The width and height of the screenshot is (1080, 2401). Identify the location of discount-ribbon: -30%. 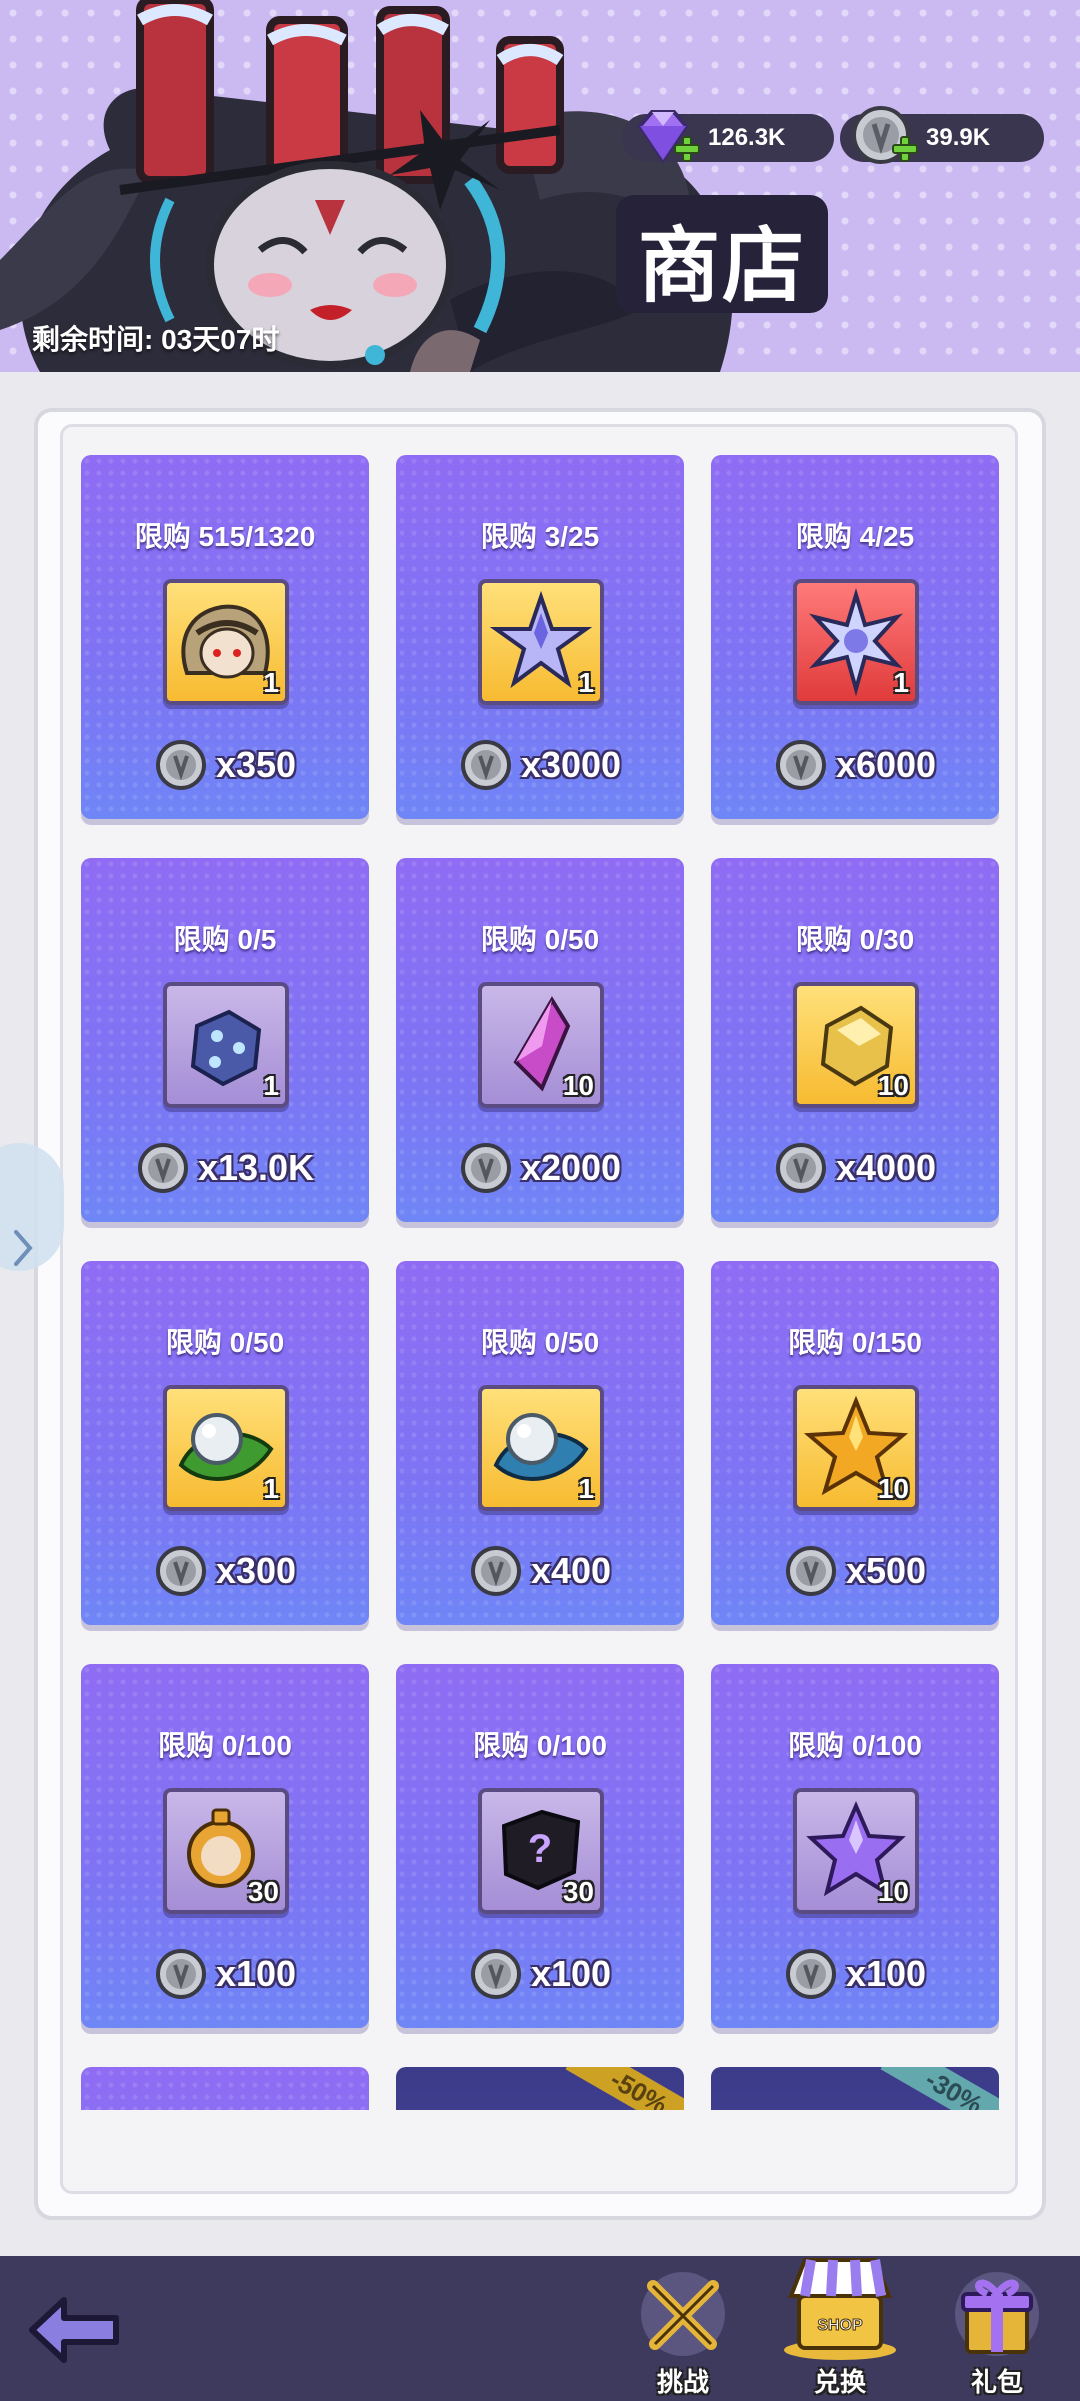
(939, 2088).